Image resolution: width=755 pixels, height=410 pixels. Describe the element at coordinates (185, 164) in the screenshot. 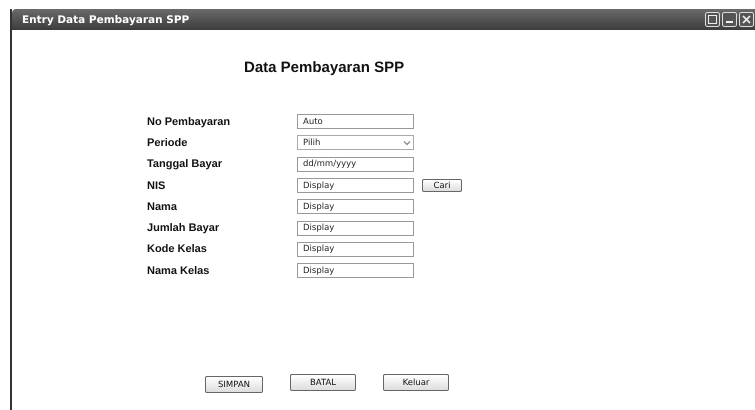

I see `field-label: Tanggal Bayar` at that location.